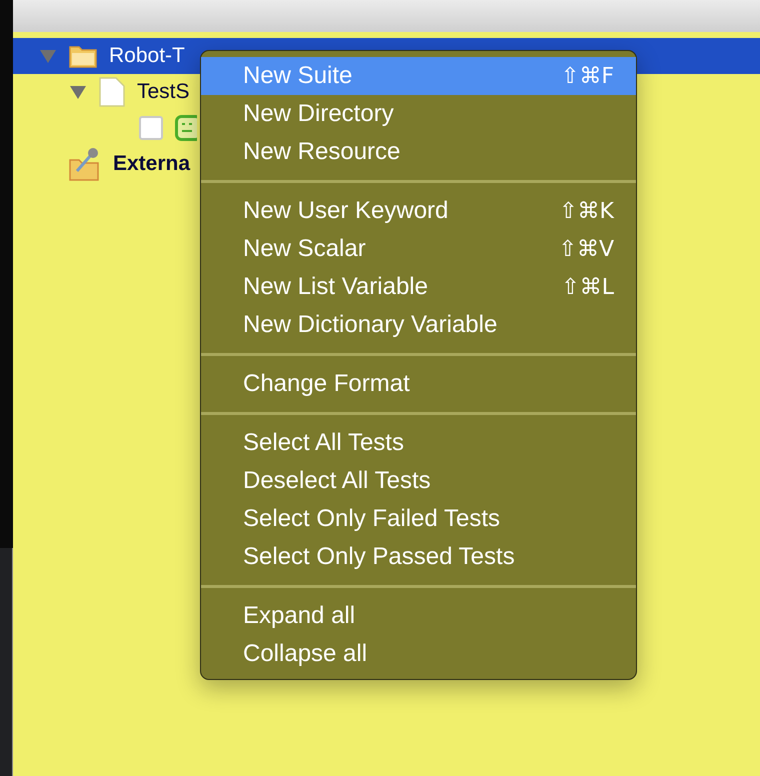 The height and width of the screenshot is (776, 760). Describe the element at coordinates (147, 56) in the screenshot. I see `tree-label: Robot-T` at that location.